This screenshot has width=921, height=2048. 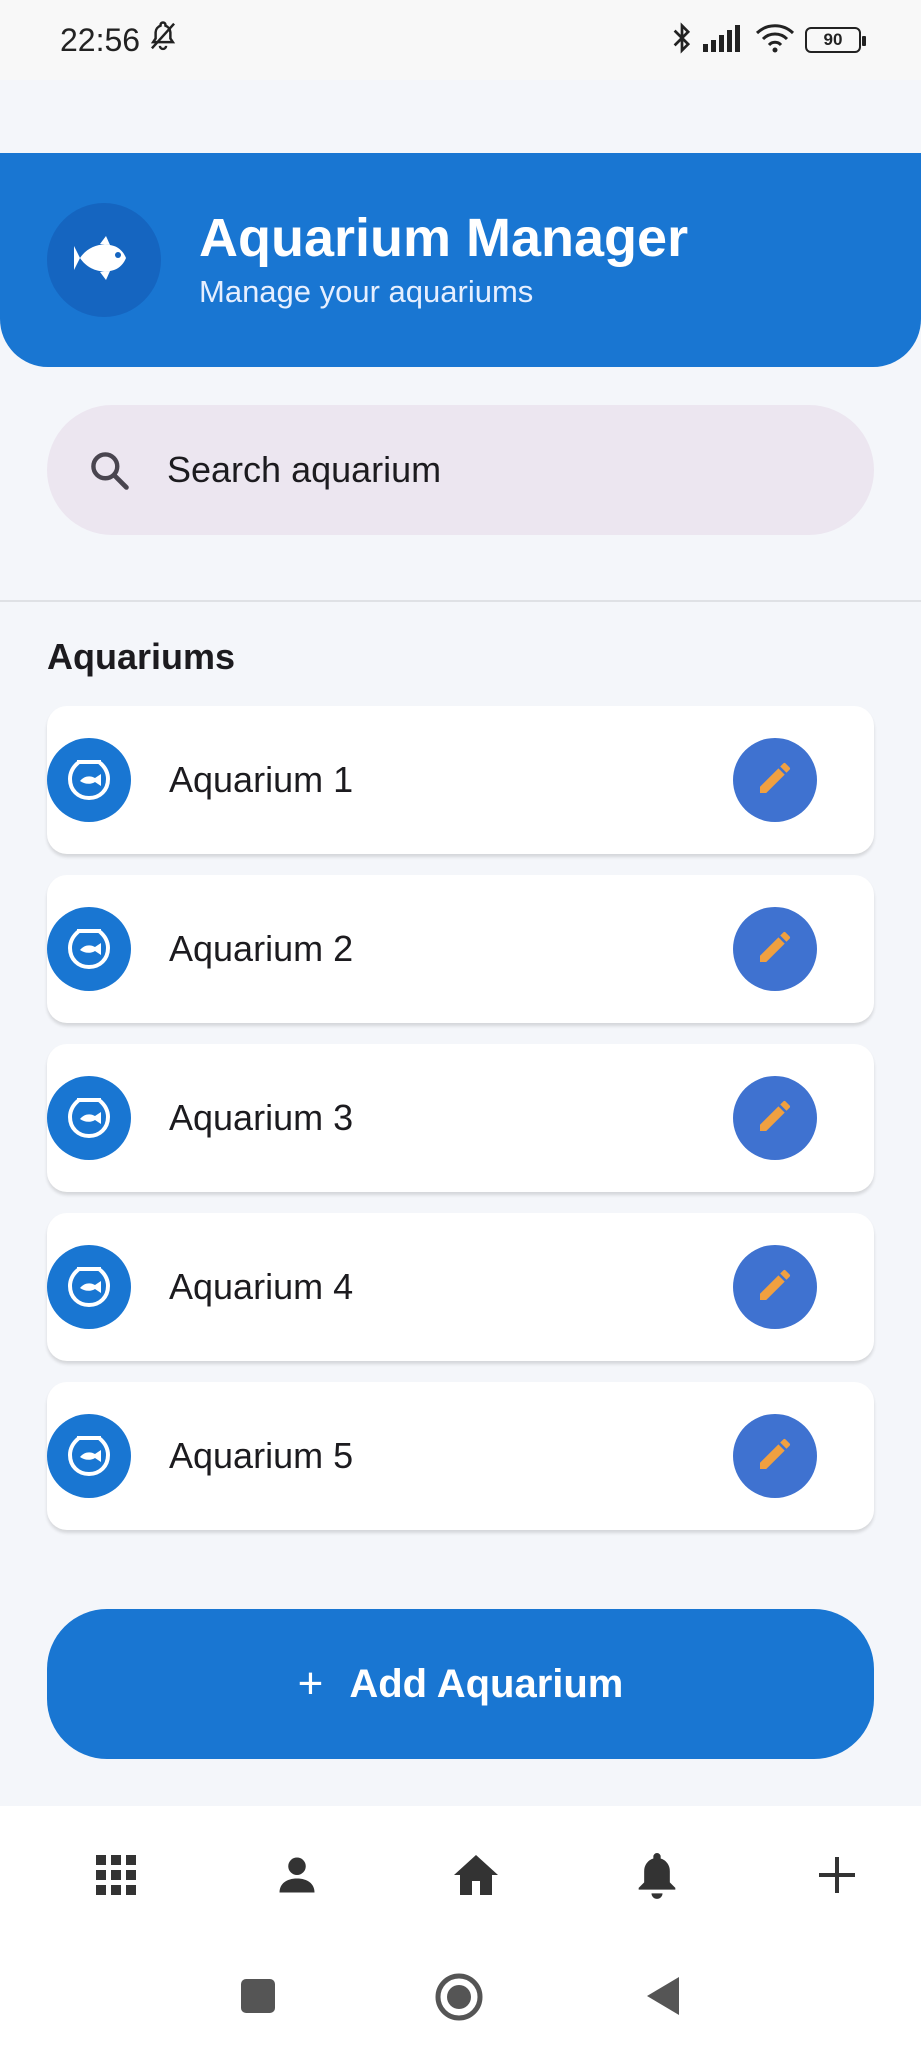 What do you see at coordinates (486, 1683) in the screenshot?
I see `add-aquarium-label: Add Aquarium` at bounding box center [486, 1683].